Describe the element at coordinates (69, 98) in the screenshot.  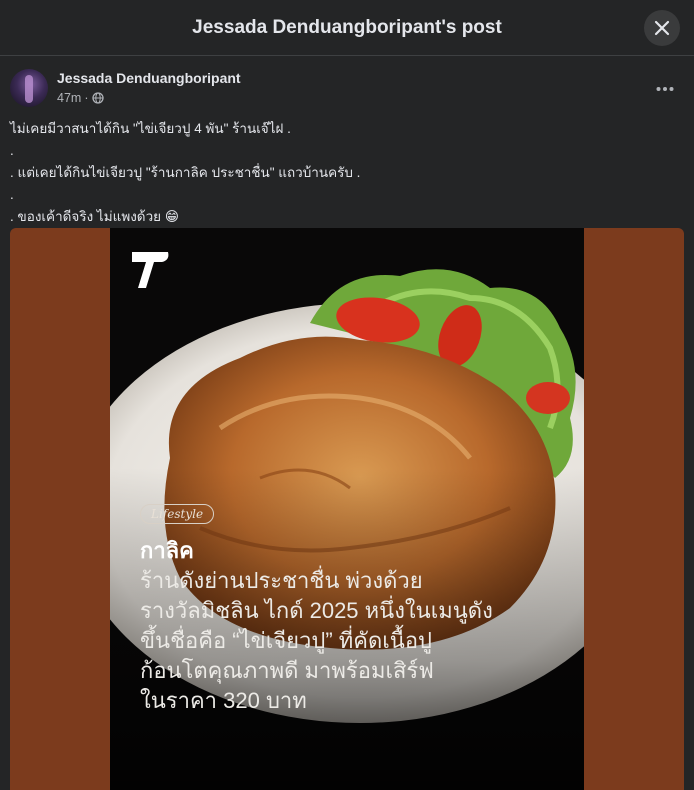
I see `post-timestamp: 47m` at that location.